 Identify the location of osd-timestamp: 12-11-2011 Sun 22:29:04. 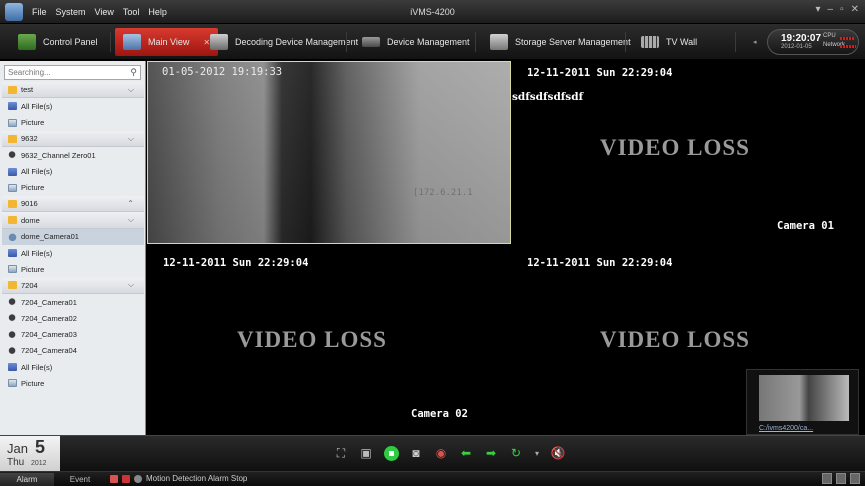
(236, 263).